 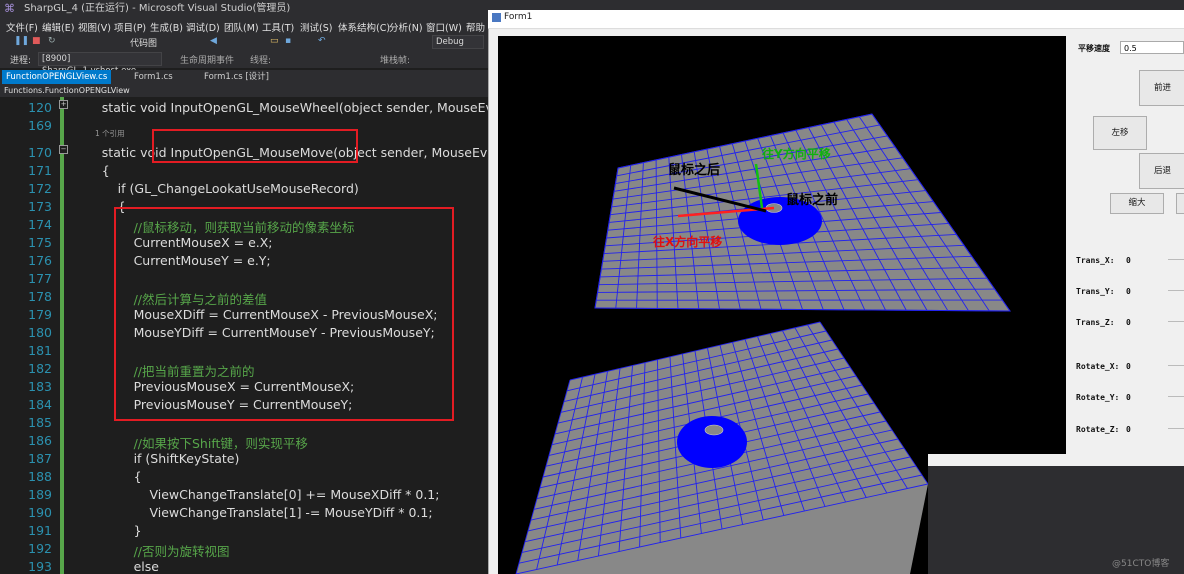 I want to click on line-number: 174, so click(x=40, y=224).